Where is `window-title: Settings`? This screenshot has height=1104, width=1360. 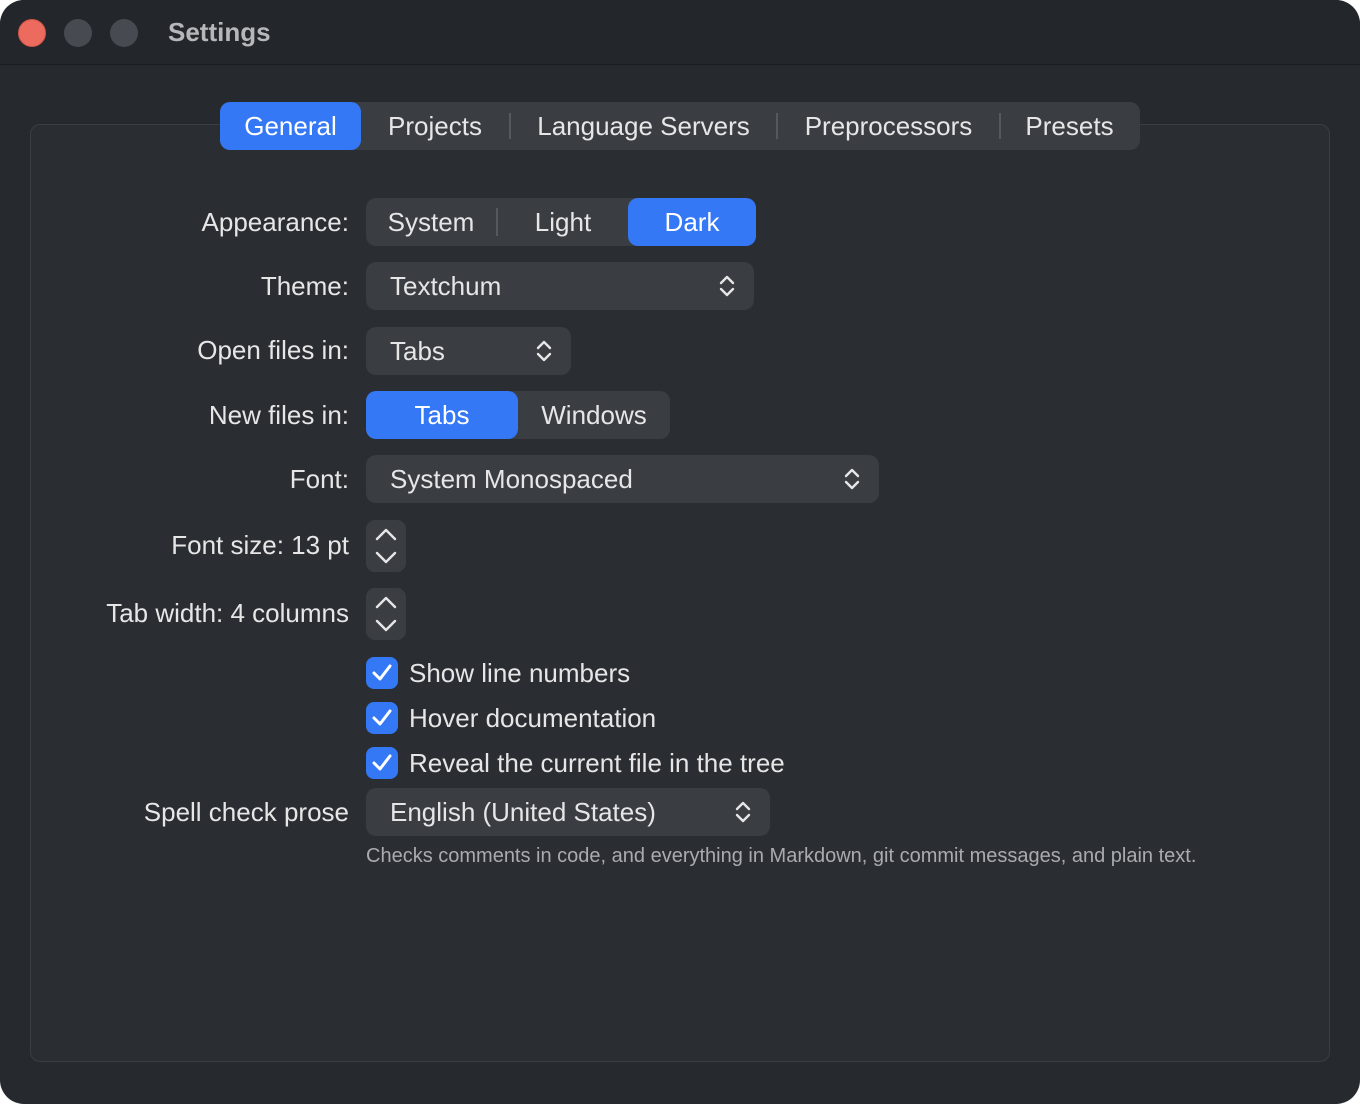 window-title: Settings is located at coordinates (219, 32).